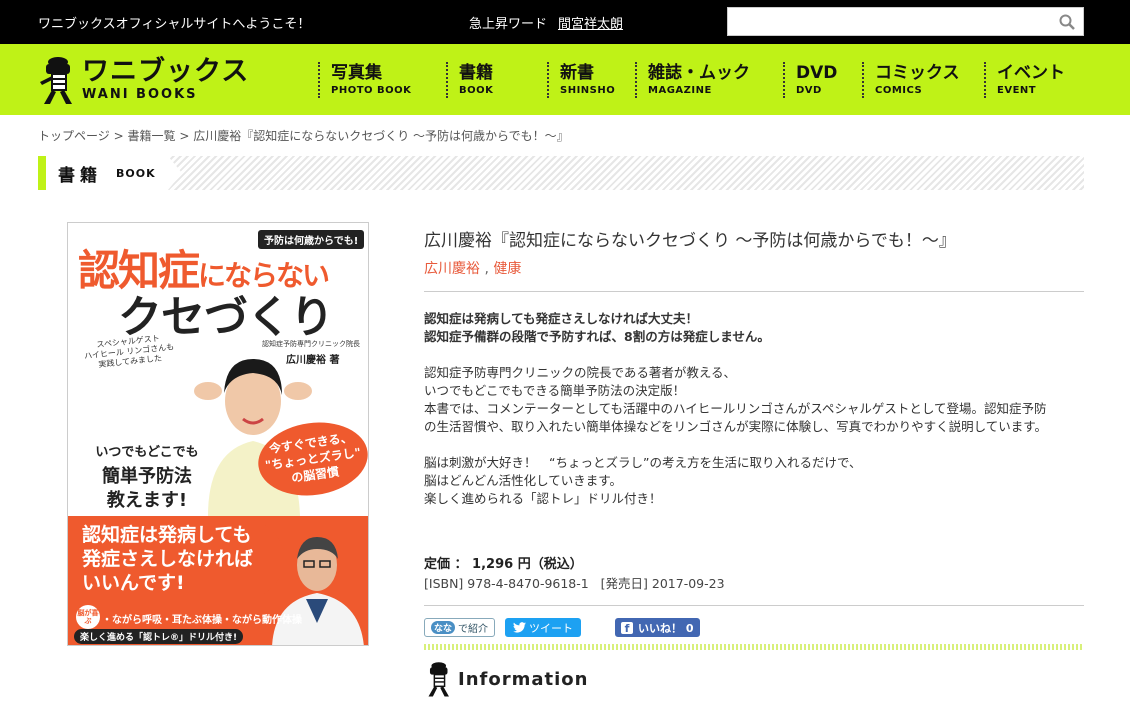 The width and height of the screenshot is (1130, 705). Describe the element at coordinates (381, 136) in the screenshot. I see `breadcrumb-current: 広川慶裕『認知症にならないクセづくり ～予防は何歳からでも！～』` at that location.